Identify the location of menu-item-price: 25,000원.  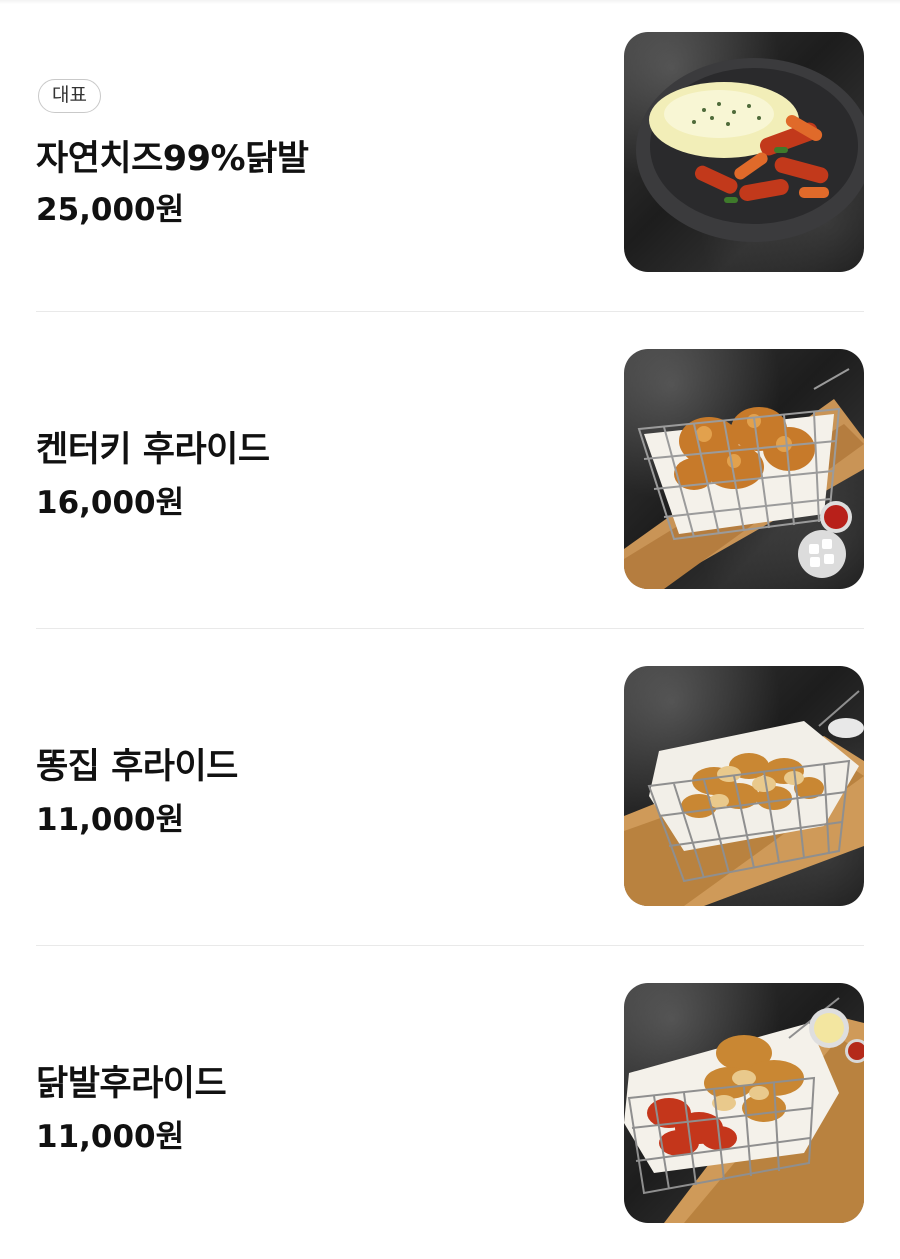
(110, 210).